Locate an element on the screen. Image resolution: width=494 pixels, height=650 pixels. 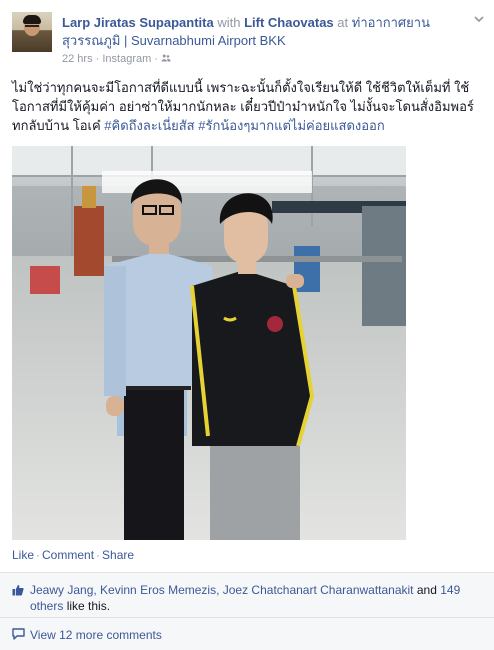
timestamp-link: 22 hrs is located at coordinates (77, 59).